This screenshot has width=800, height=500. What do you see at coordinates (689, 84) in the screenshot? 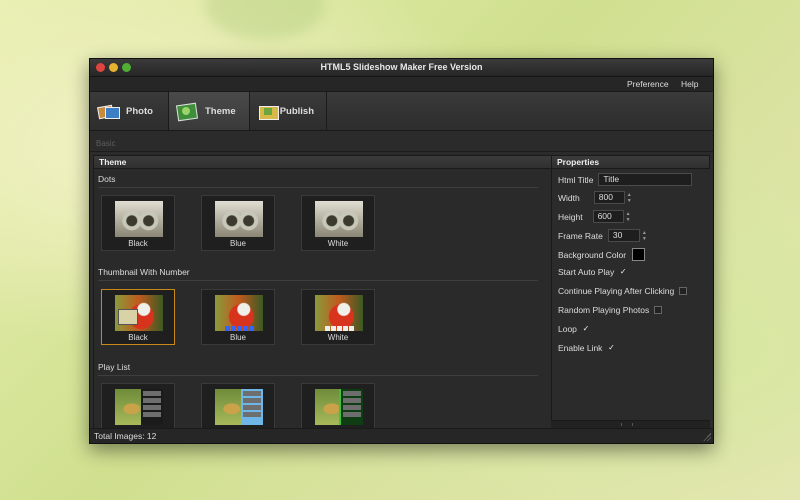
I see `menu-help: Help` at bounding box center [689, 84].